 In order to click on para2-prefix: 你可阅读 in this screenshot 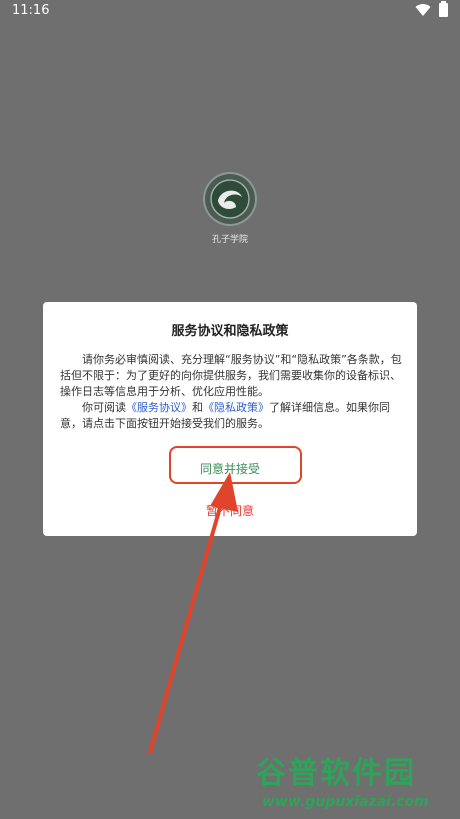, I will do `click(104, 407)`.